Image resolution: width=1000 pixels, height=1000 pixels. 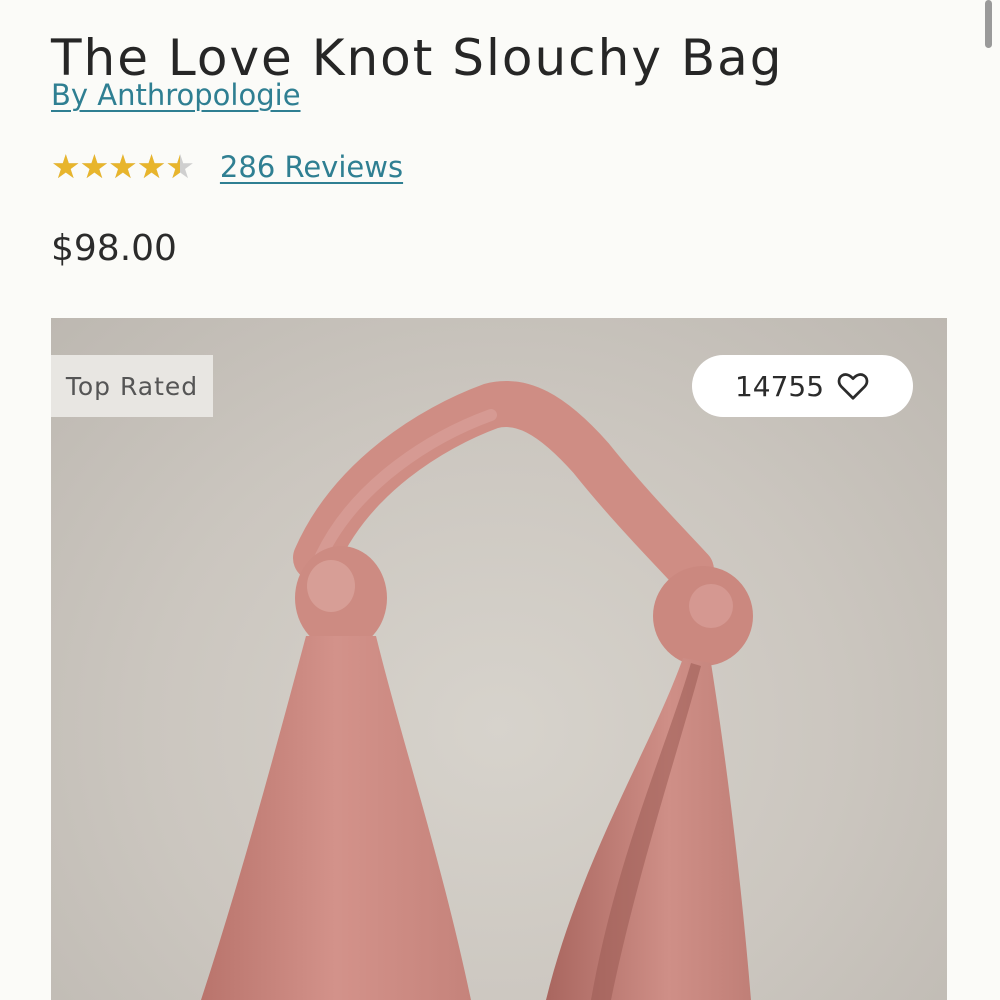 I want to click on wishlist-button: 14755, so click(x=802, y=386).